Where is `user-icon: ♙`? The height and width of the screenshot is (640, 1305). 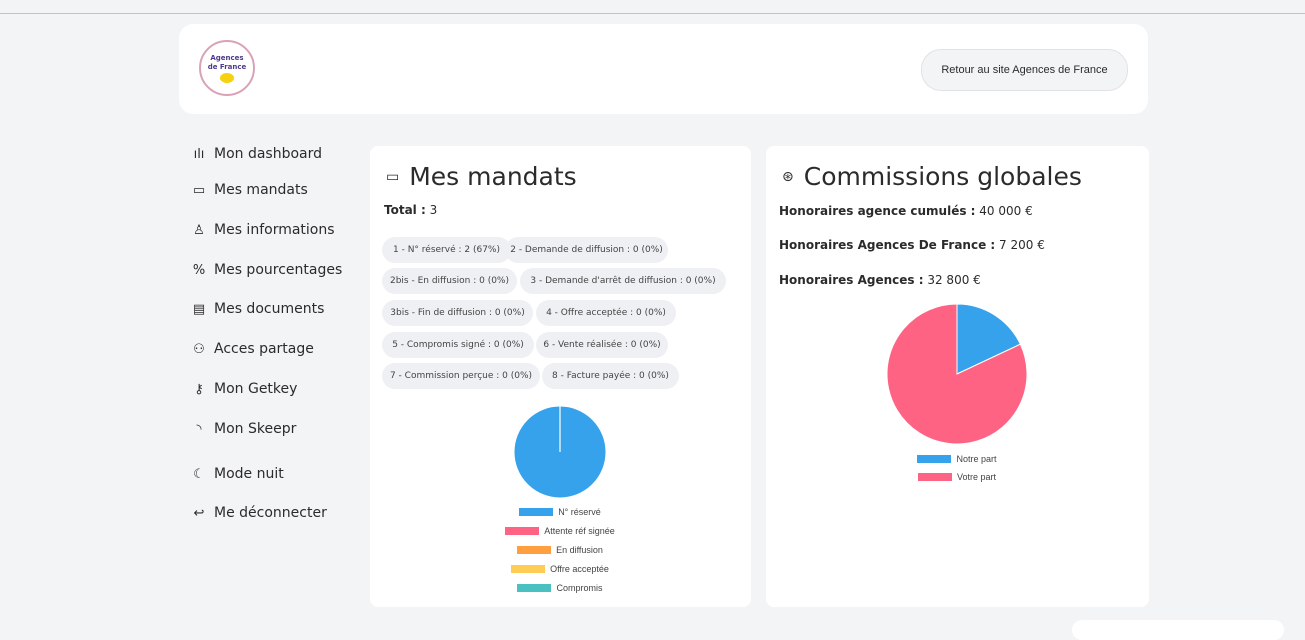
user-icon: ♙ is located at coordinates (199, 230).